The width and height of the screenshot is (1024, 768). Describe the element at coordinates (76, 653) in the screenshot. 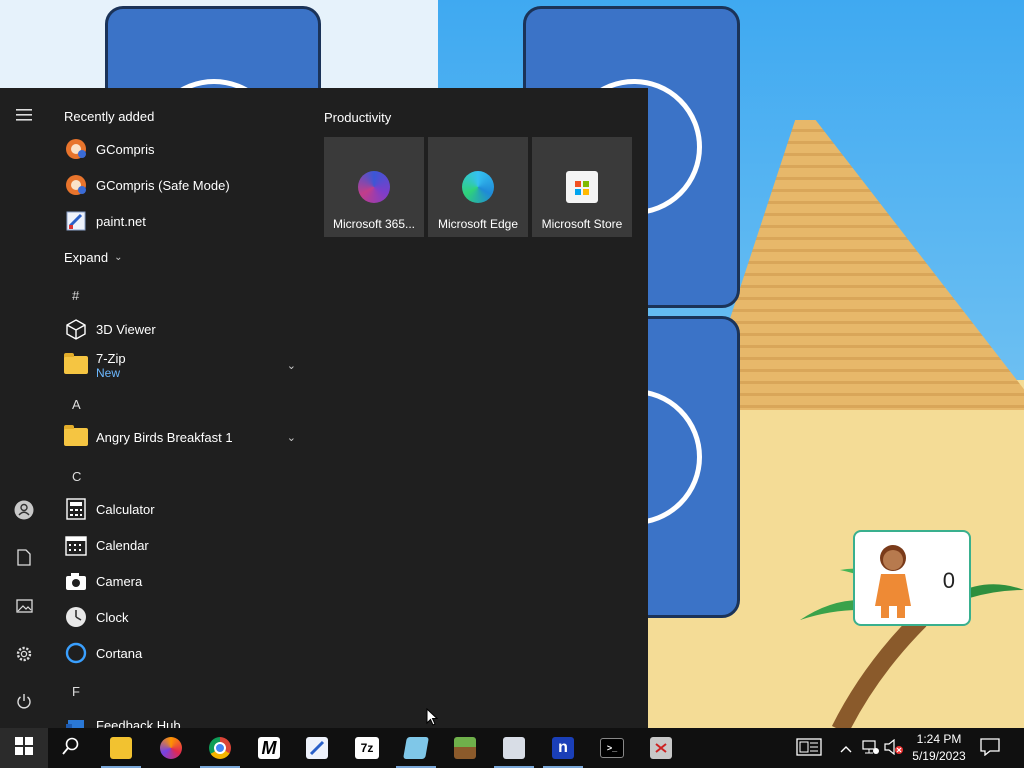

I see `cortana-icon` at that location.